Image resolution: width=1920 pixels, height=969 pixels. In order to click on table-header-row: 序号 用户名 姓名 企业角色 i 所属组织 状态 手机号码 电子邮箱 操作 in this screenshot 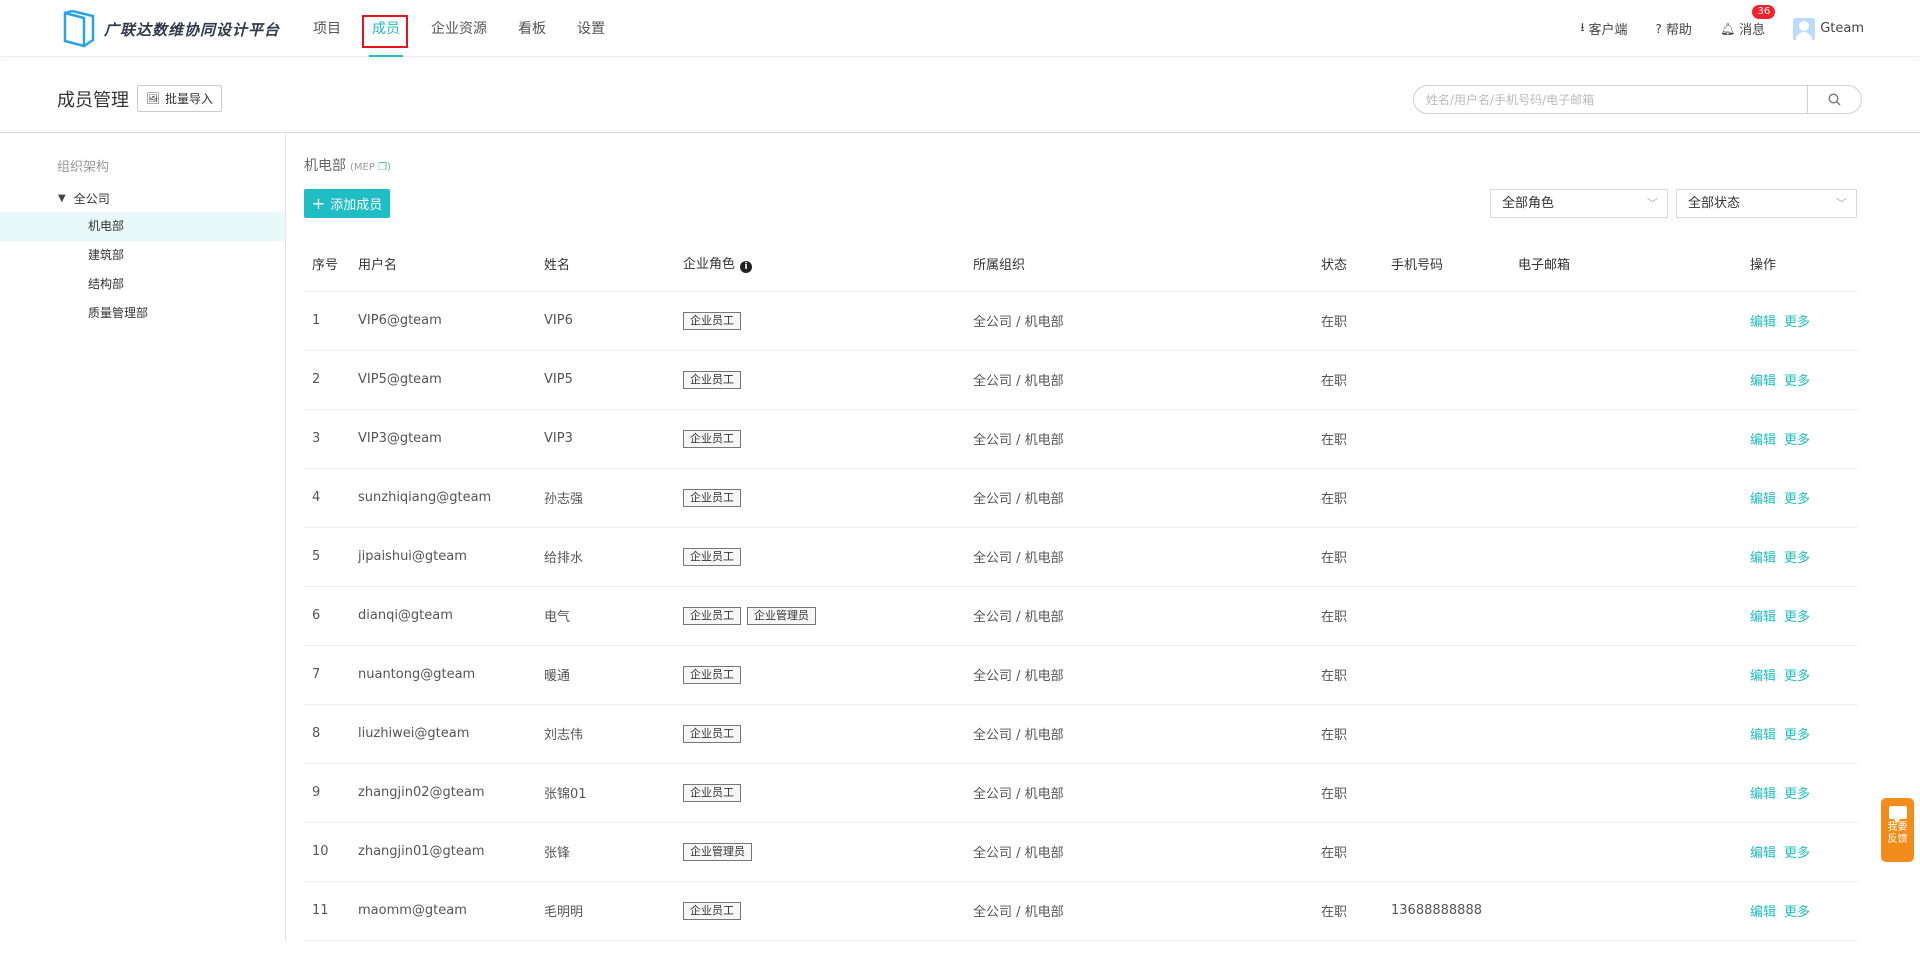, I will do `click(1081, 264)`.